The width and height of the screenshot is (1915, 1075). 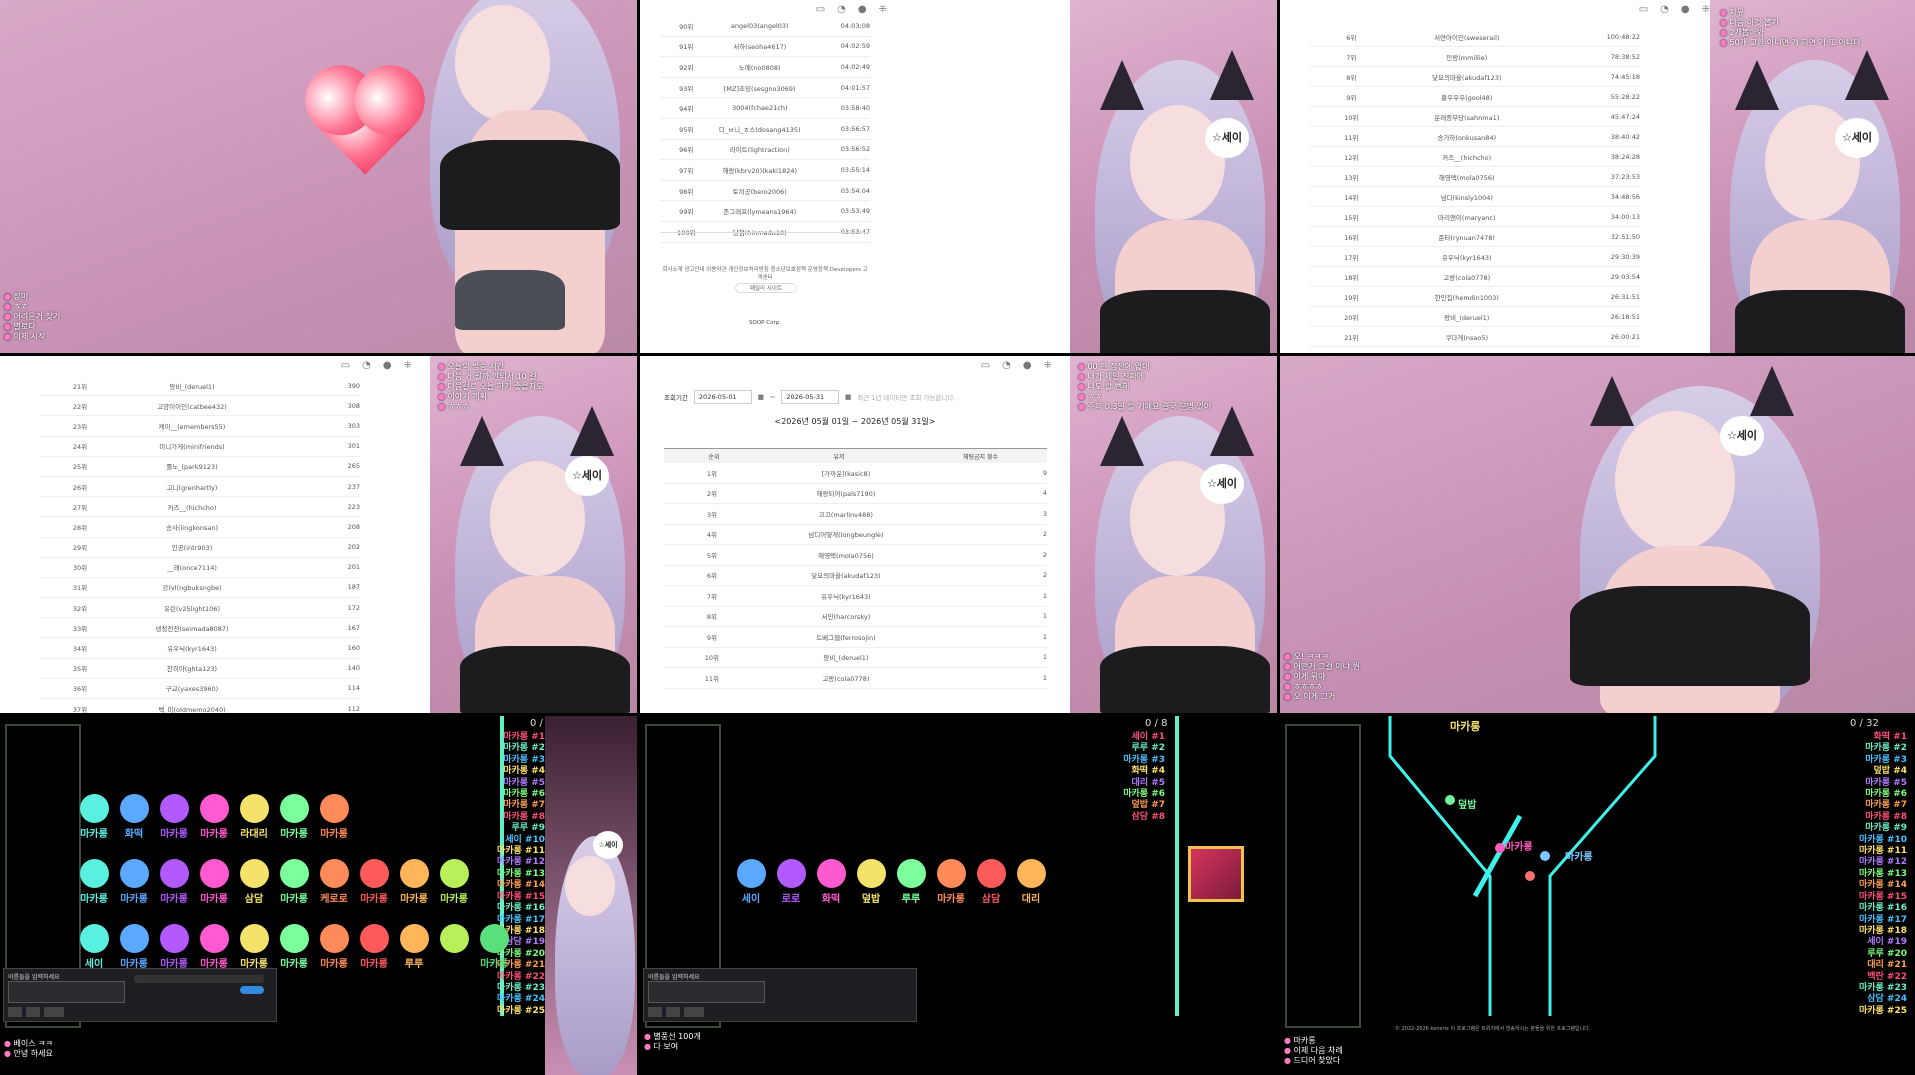 What do you see at coordinates (810, 397) in the screenshot?
I see `date-to-input: 2026-05-31` at bounding box center [810, 397].